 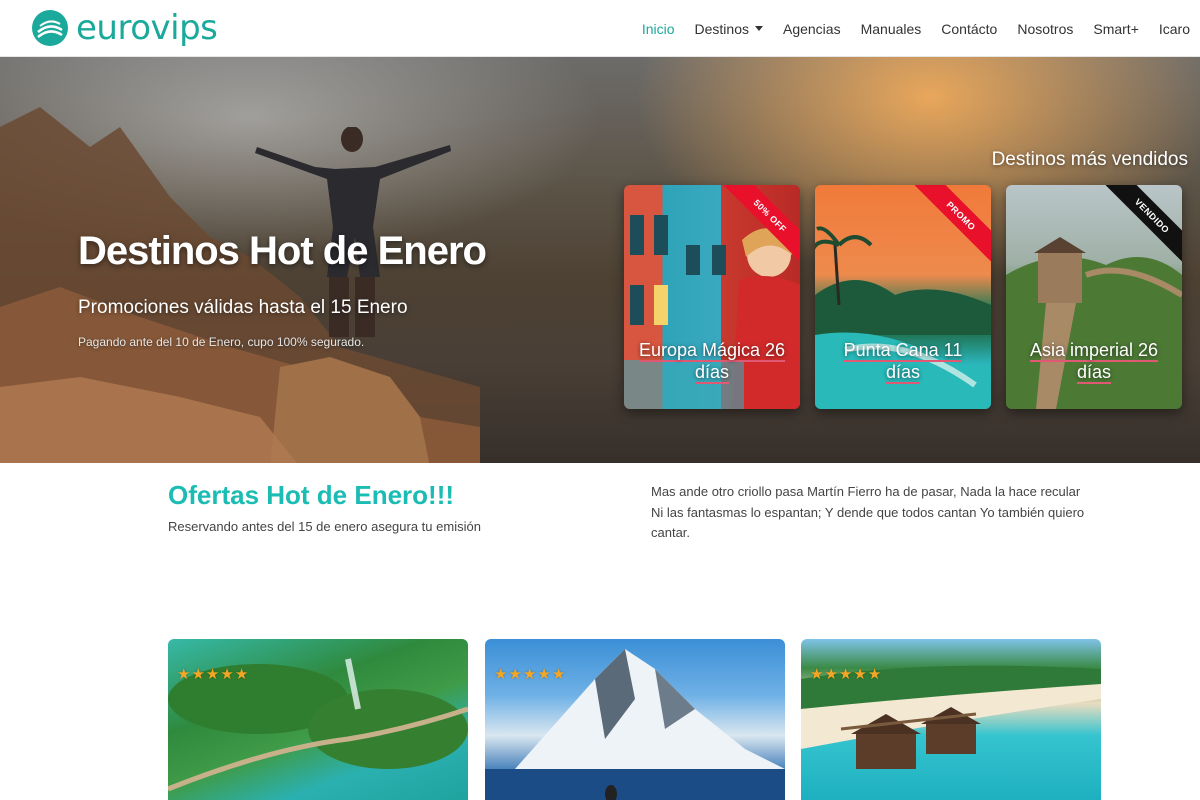 I want to click on tour-card-antarctica: ★ ★ ★ ★ ★, so click(x=635, y=719).